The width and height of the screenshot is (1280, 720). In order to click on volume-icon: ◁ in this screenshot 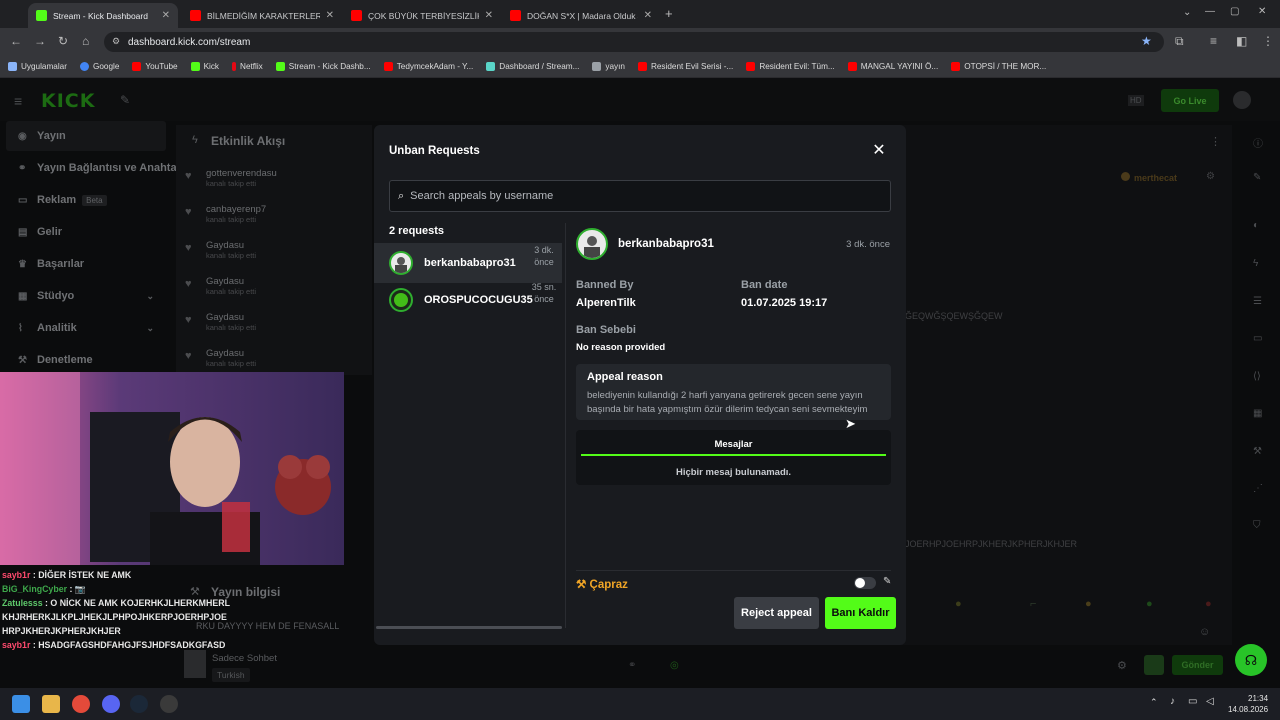, I will do `click(1210, 701)`.